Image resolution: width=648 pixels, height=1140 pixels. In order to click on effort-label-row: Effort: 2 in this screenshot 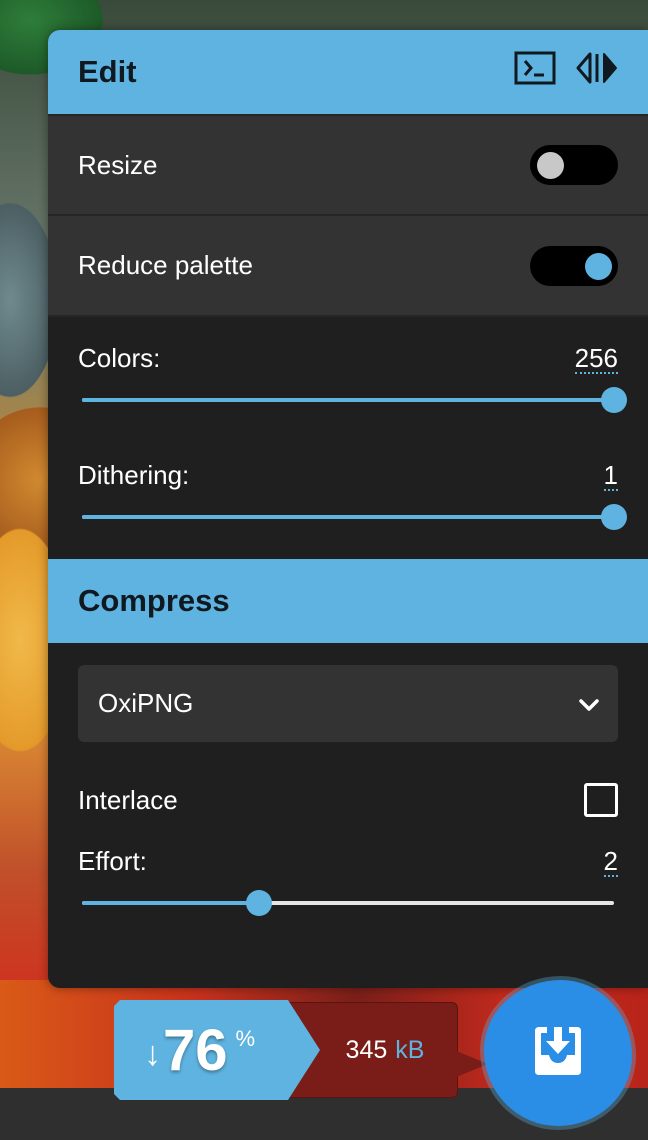, I will do `click(348, 861)`.